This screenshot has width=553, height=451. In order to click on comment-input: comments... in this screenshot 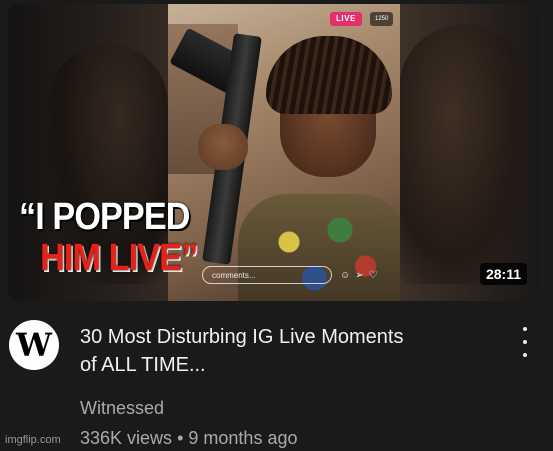, I will do `click(267, 275)`.